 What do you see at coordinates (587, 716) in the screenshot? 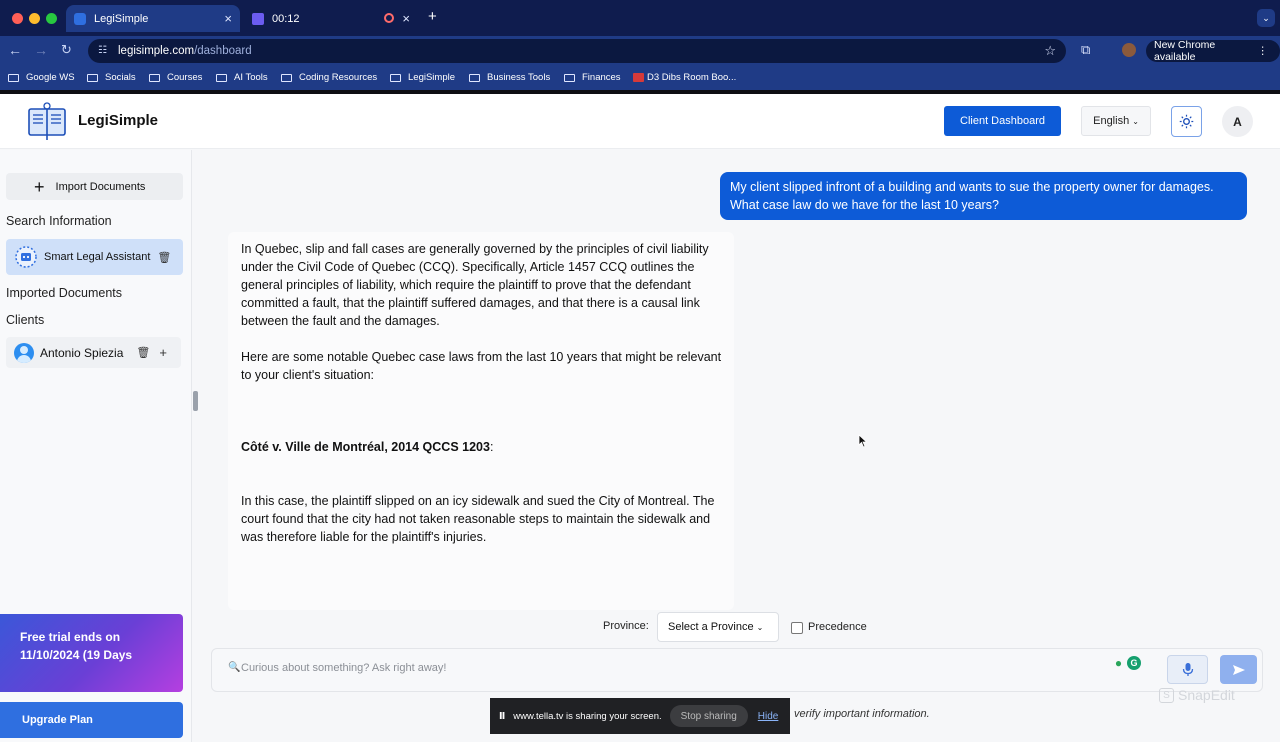
I see `share-status-text: www.tella.tv is sharing your screen.` at bounding box center [587, 716].